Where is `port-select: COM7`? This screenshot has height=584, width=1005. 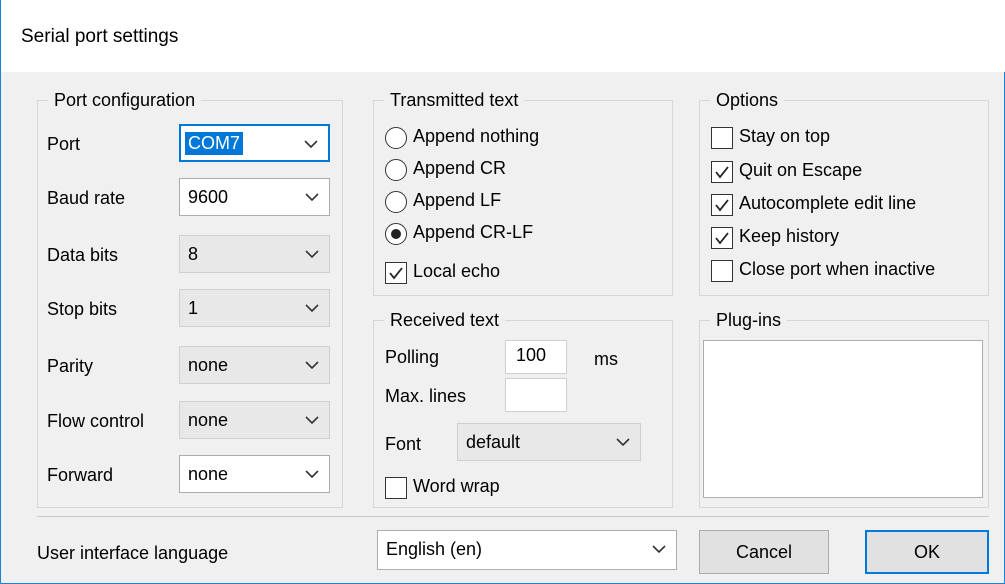
port-select: COM7 is located at coordinates (254, 143).